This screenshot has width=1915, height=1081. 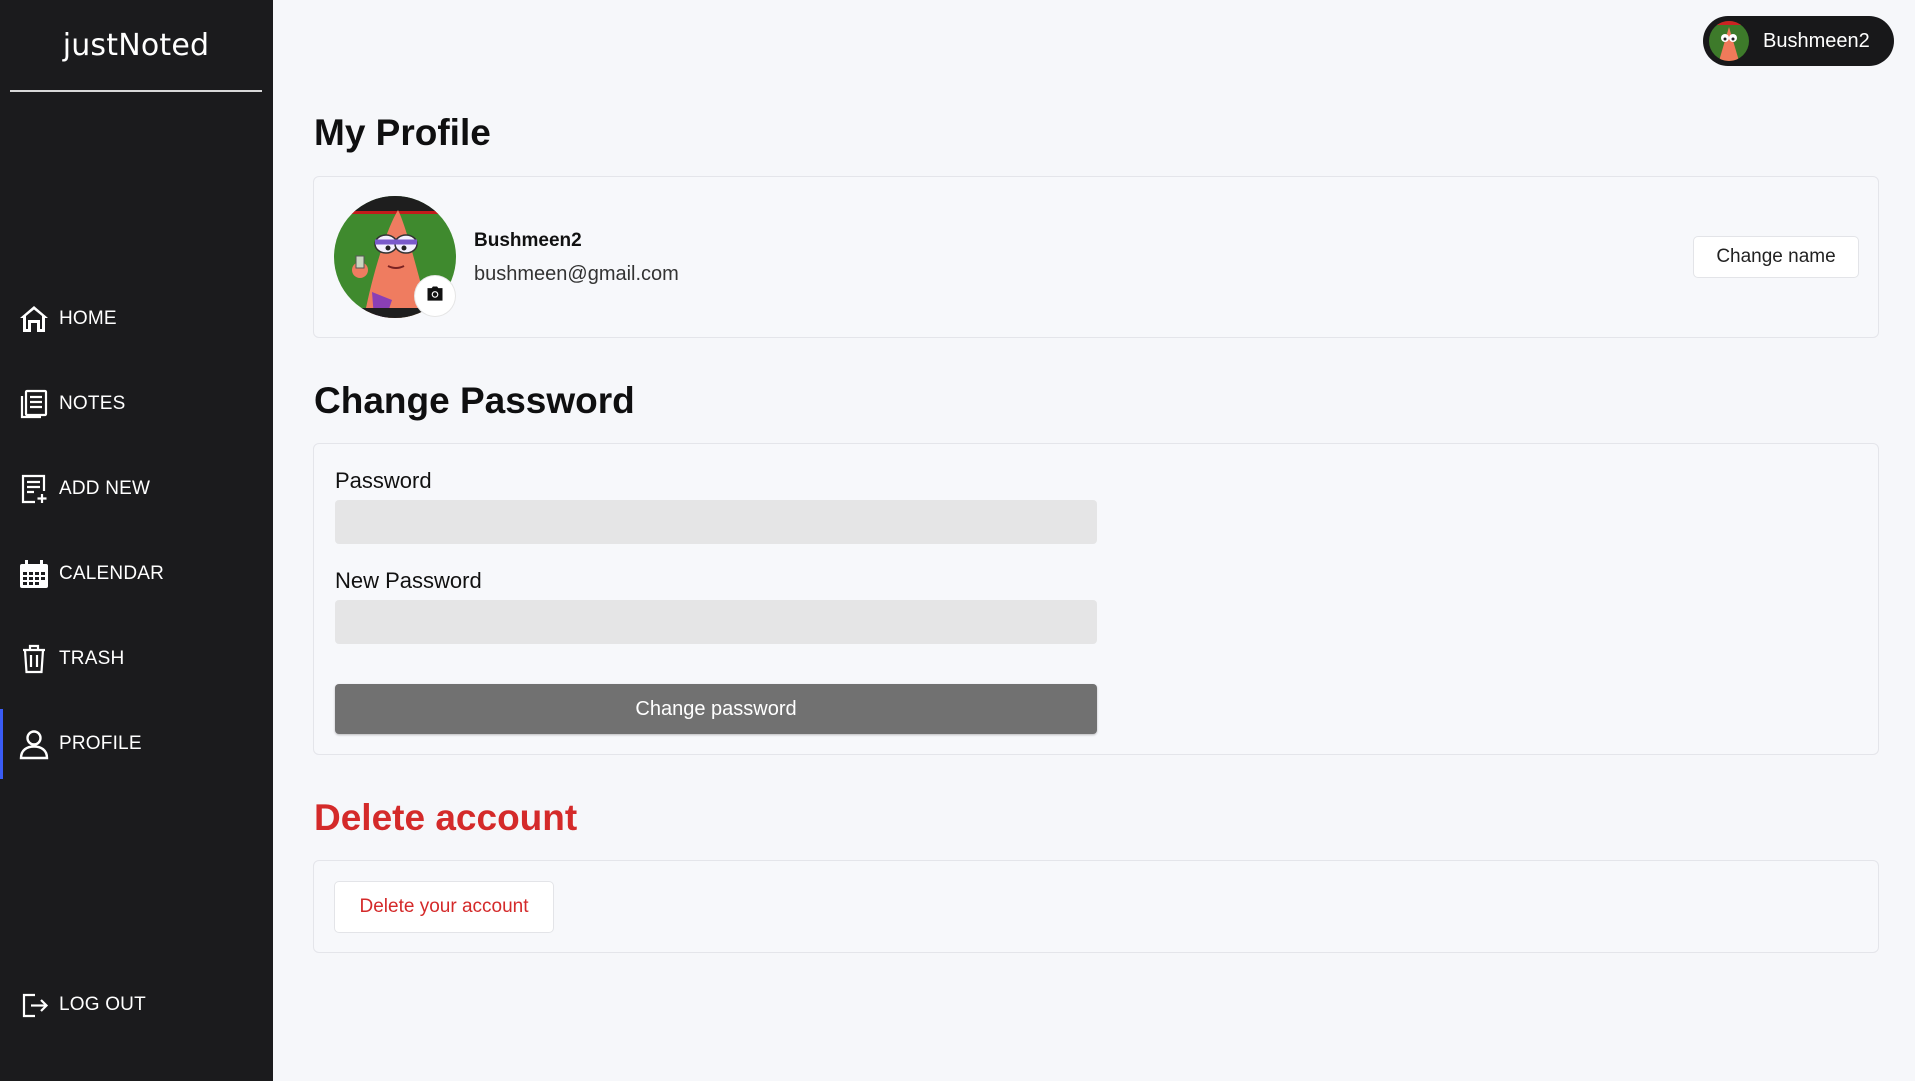 I want to click on sidebar-item-trash: TRASH, so click(x=136, y=659).